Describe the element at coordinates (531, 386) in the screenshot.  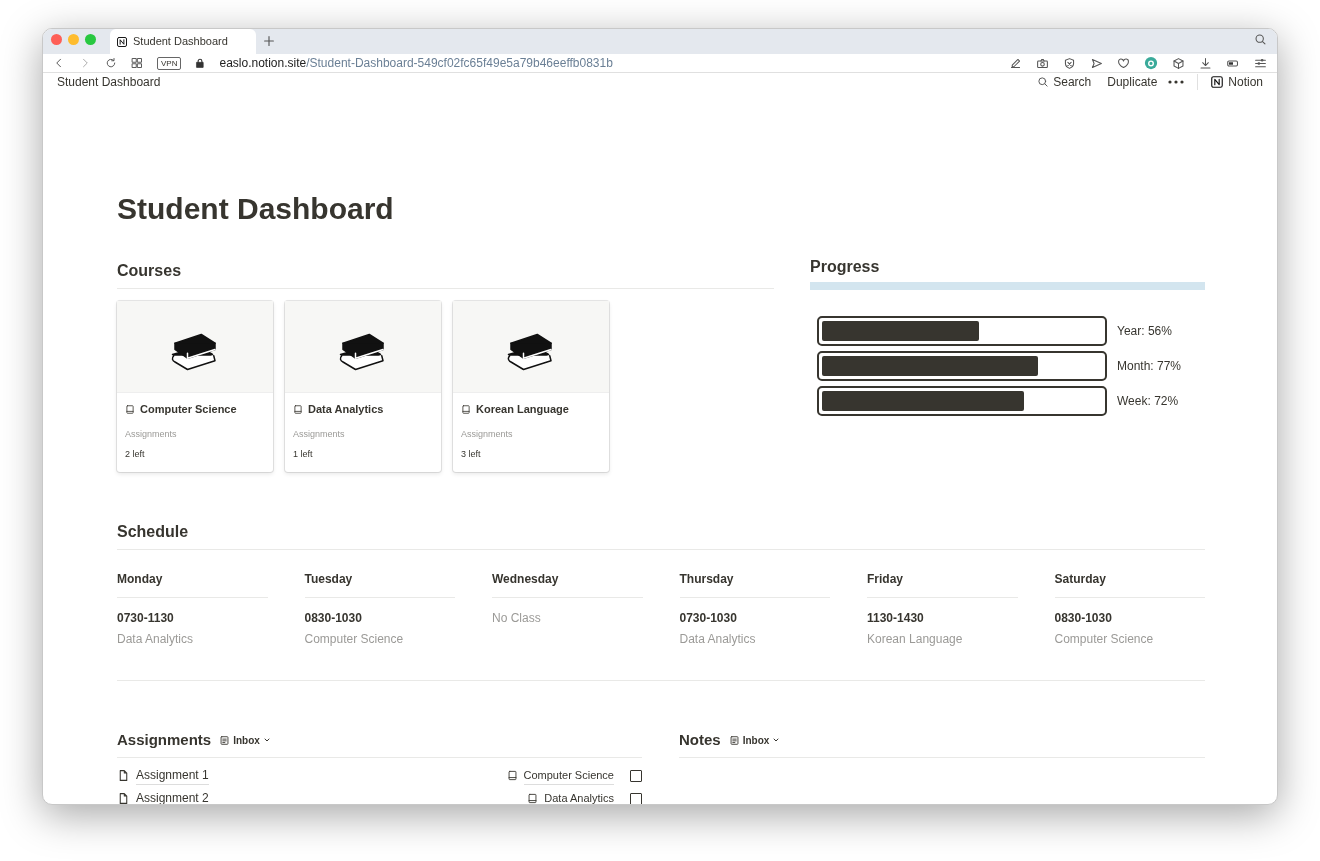
I see `course-card: Korean Language Assignments 3 left` at that location.